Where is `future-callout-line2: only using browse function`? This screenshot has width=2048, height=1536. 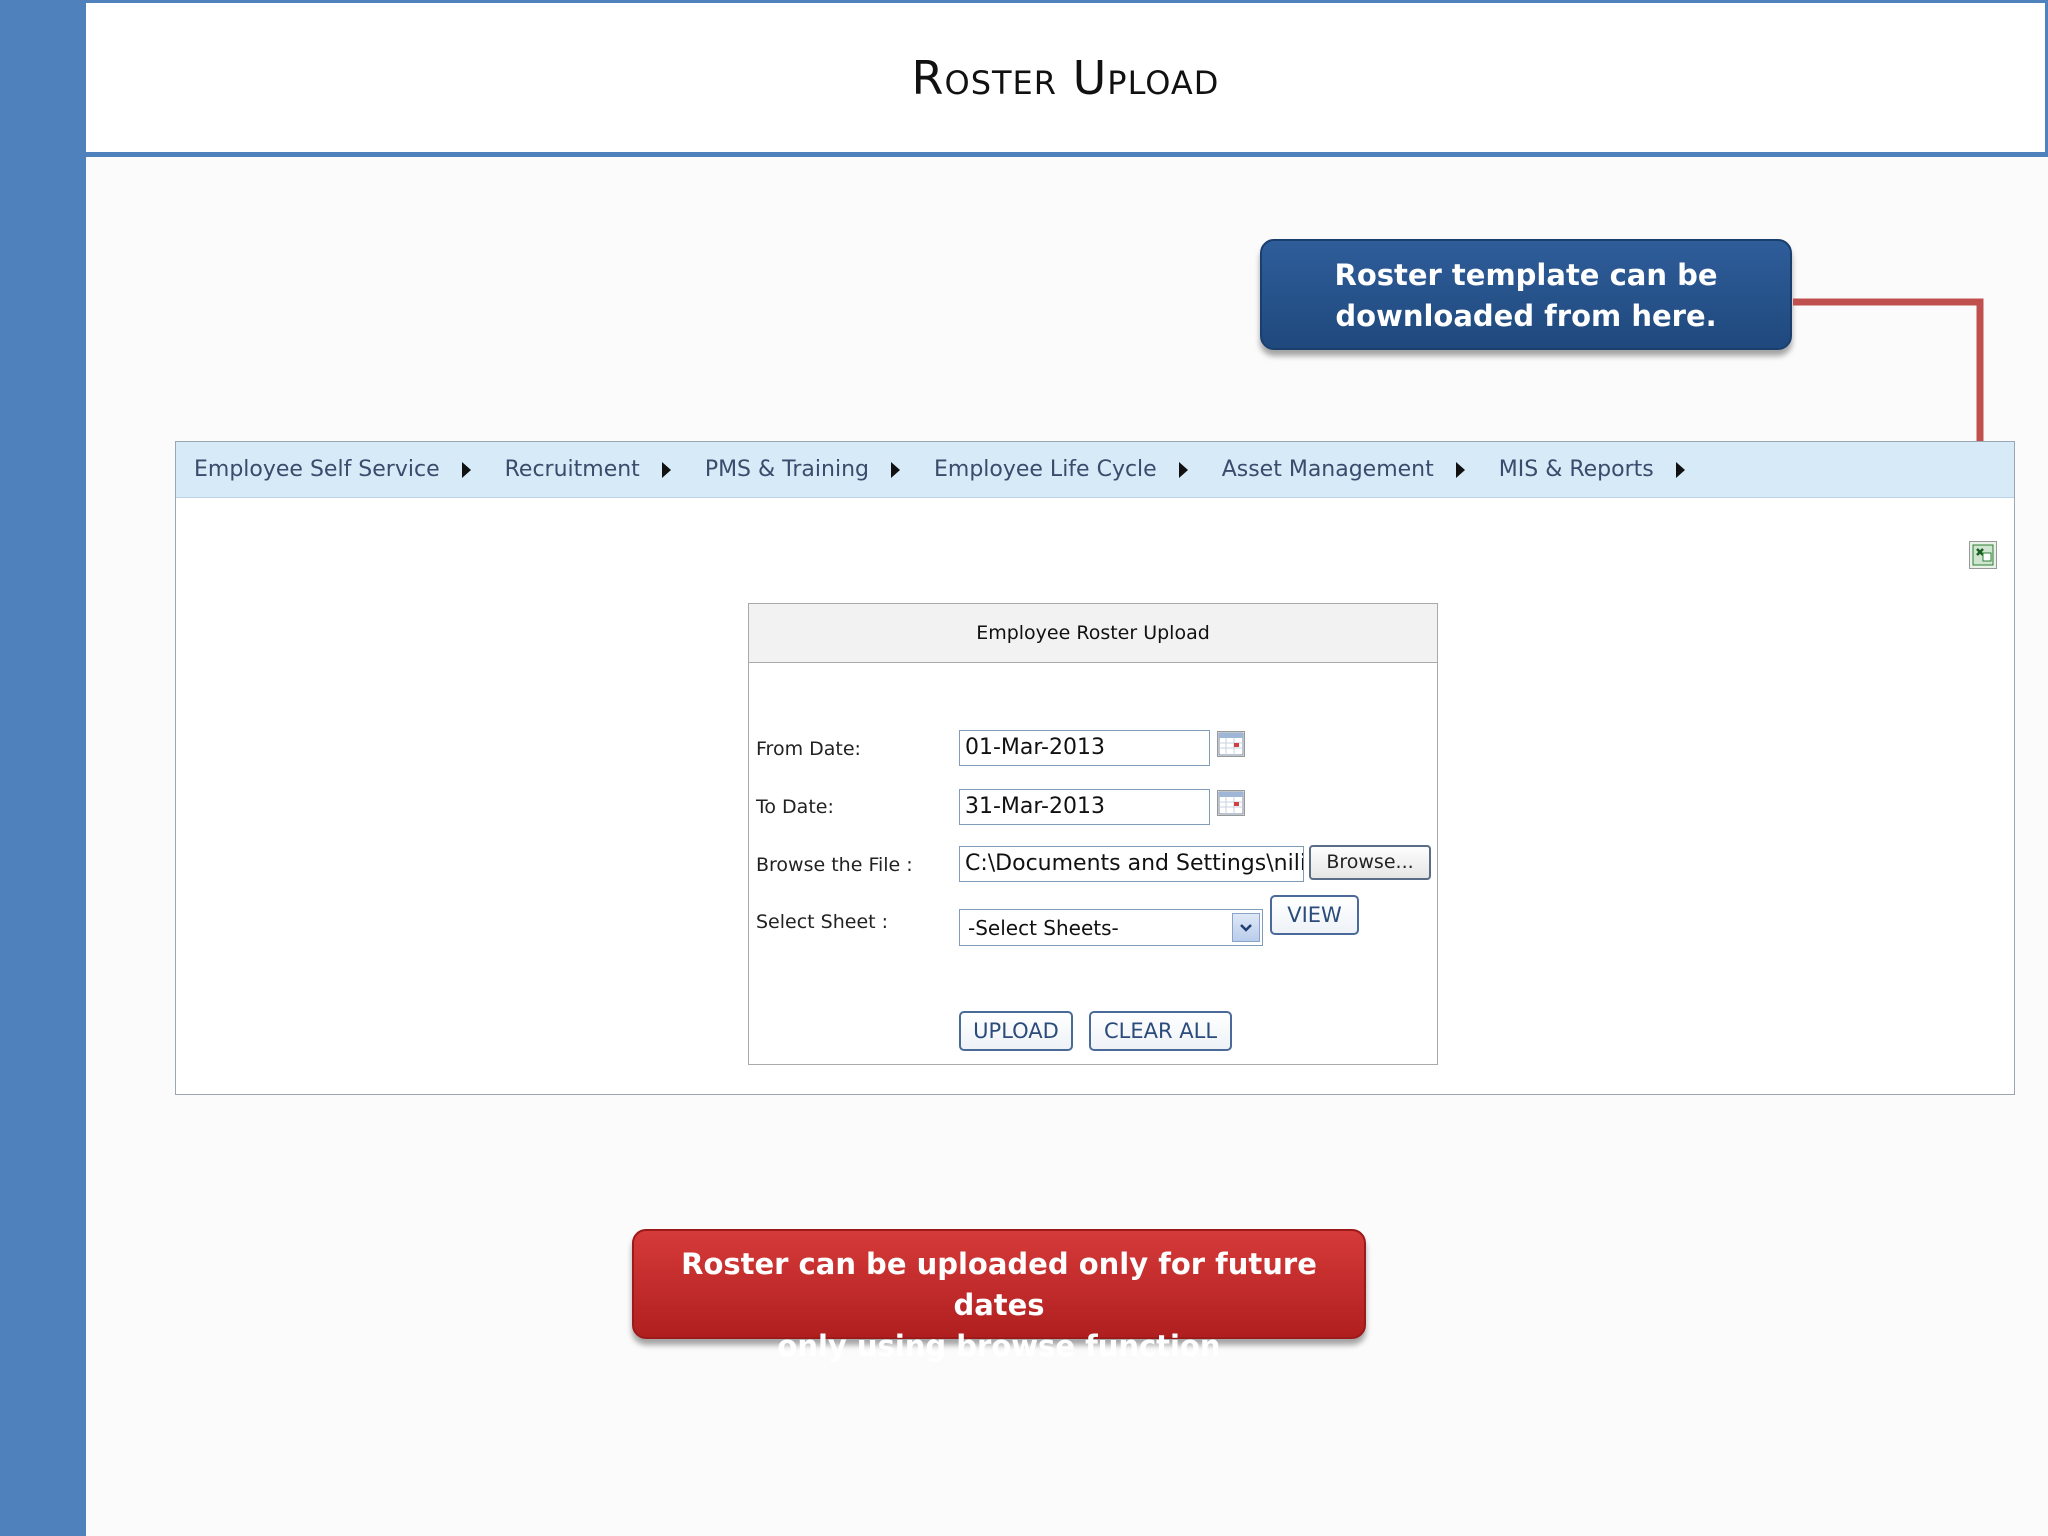 future-callout-line2: only using browse function is located at coordinates (999, 1346).